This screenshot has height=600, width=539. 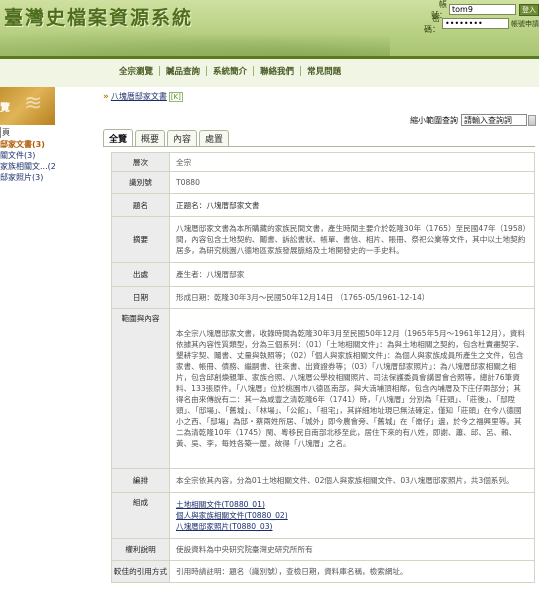 I want to click on register-link: 帳號申請, so click(x=525, y=24).